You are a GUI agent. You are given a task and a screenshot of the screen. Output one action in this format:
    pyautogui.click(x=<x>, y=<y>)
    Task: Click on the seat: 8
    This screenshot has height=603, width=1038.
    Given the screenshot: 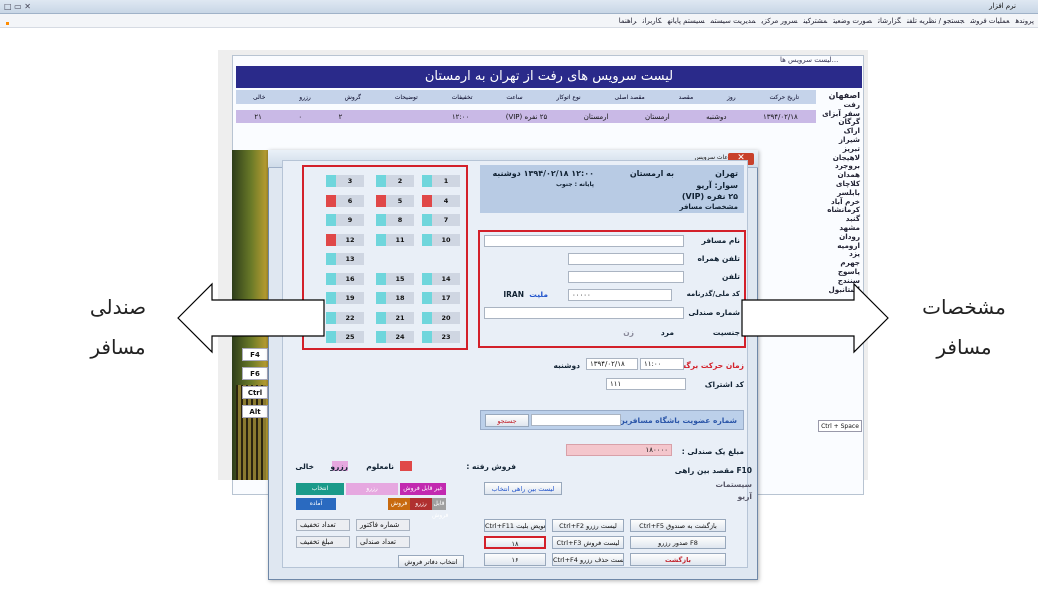 What is the action you would take?
    pyautogui.click(x=395, y=220)
    